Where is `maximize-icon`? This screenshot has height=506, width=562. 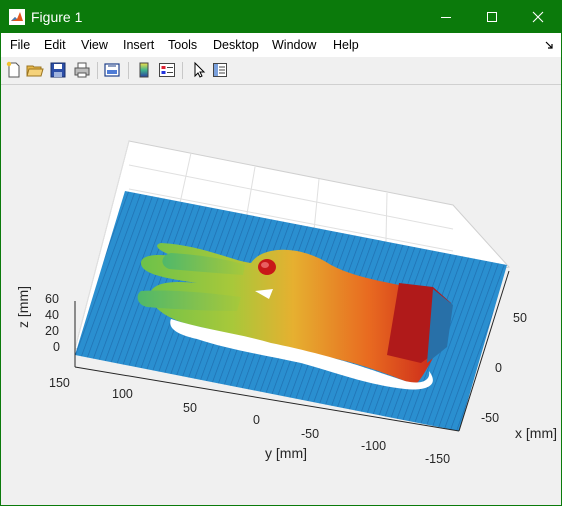 maximize-icon is located at coordinates (492, 17).